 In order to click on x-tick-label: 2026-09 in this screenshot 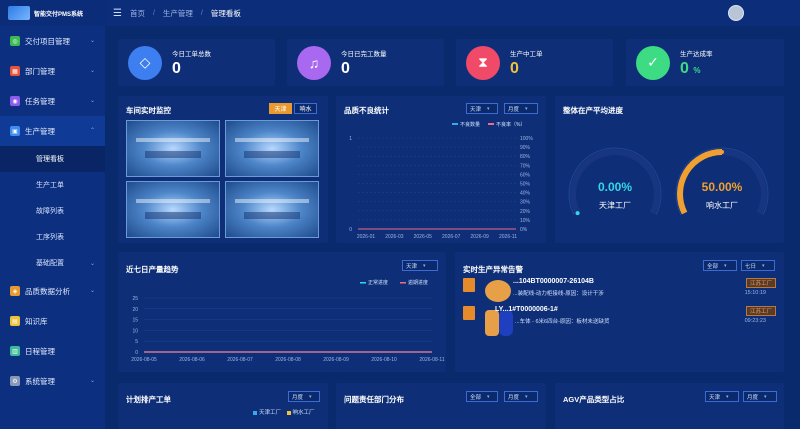, I will do `click(479, 237)`.